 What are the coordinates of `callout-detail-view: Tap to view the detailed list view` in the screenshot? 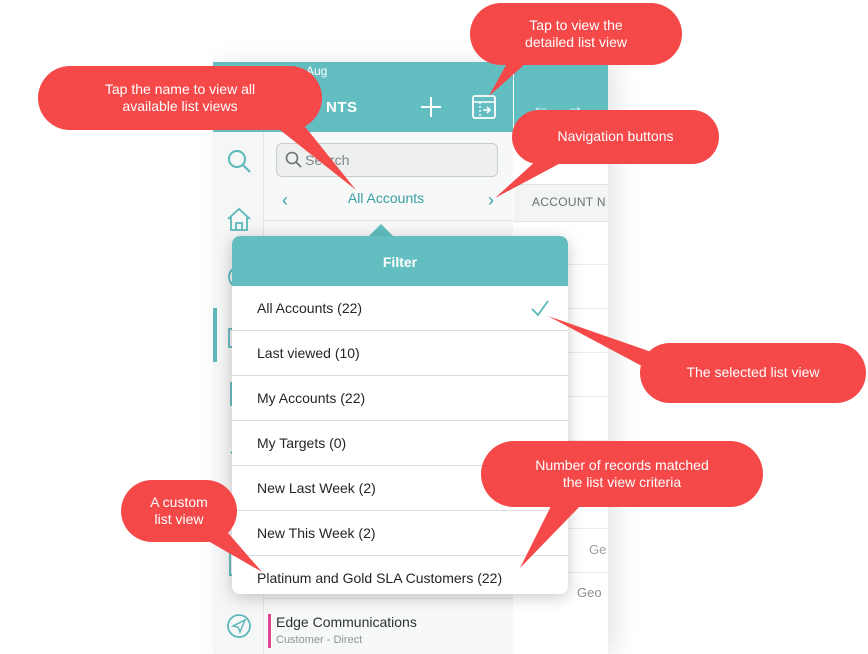 It's located at (576, 34).